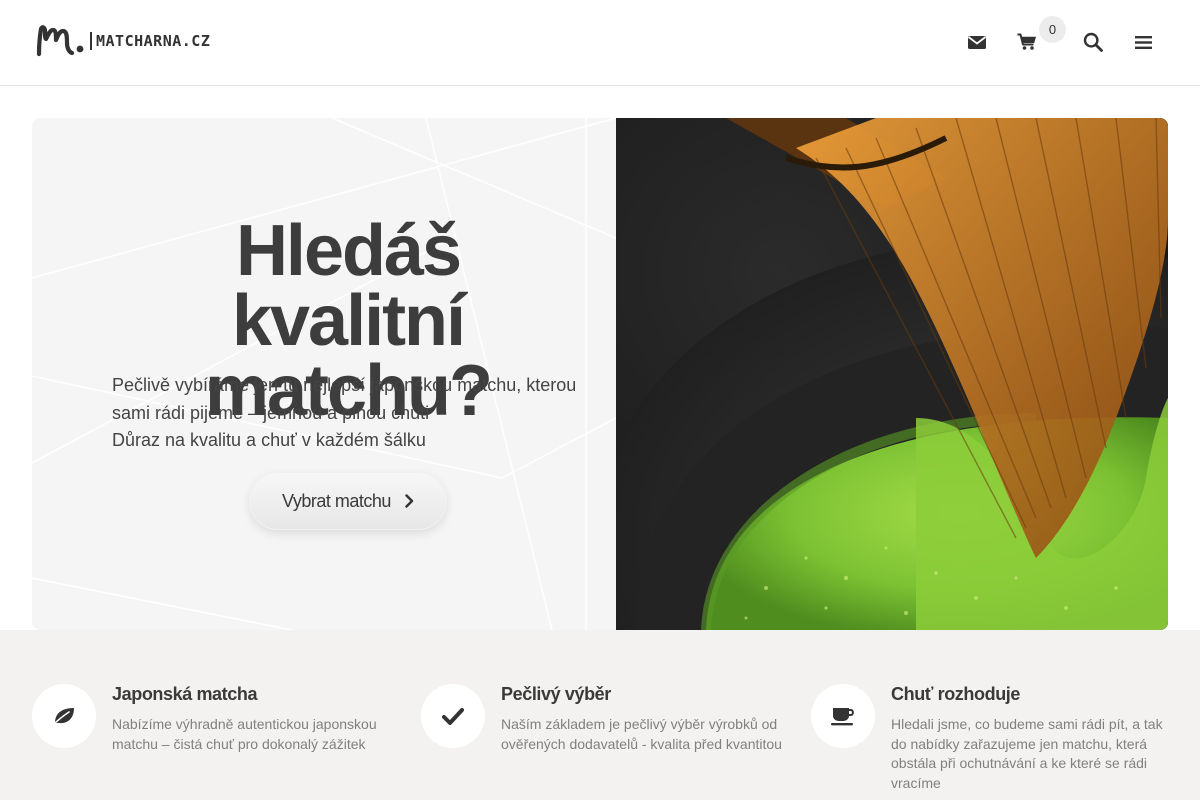  What do you see at coordinates (336, 500) in the screenshot?
I see `choose-matcha-button-label: Vybrat matchu` at bounding box center [336, 500].